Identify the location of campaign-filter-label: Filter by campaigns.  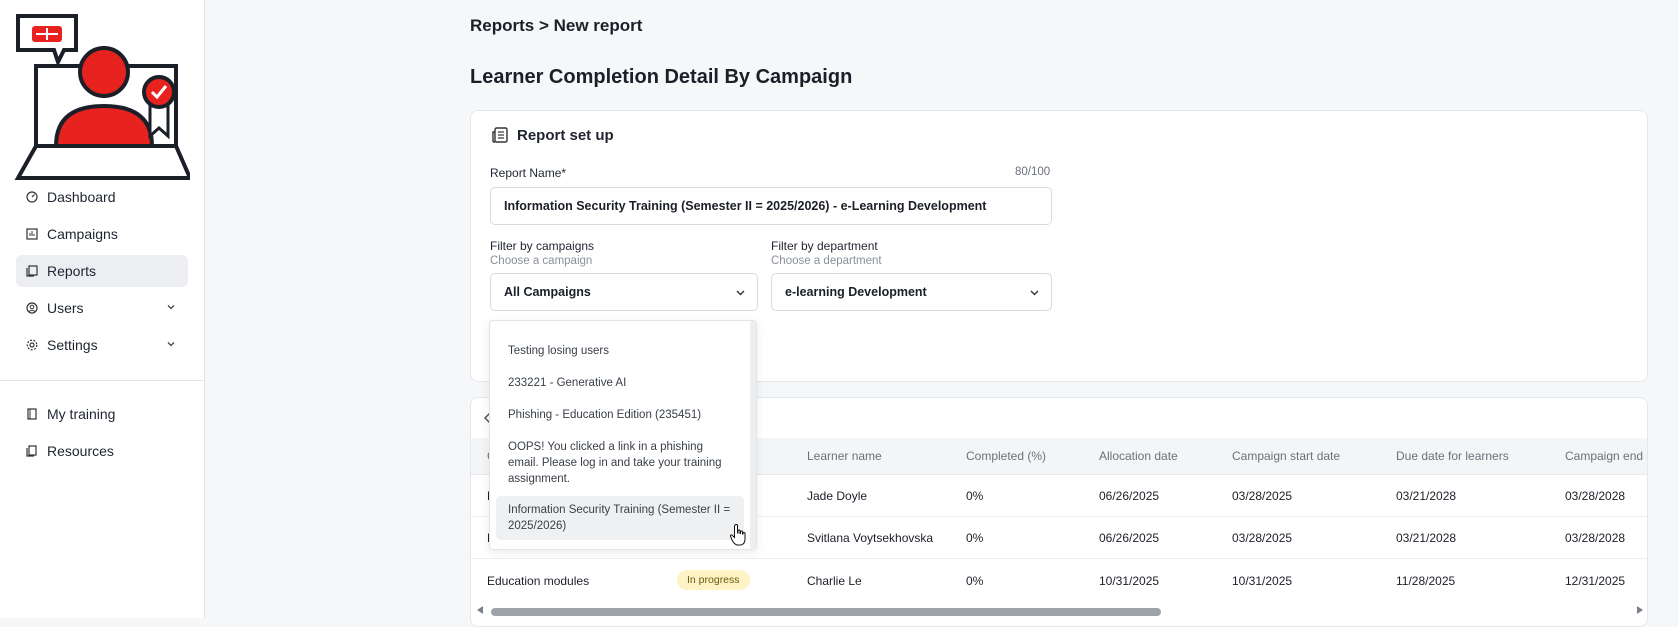
(542, 246).